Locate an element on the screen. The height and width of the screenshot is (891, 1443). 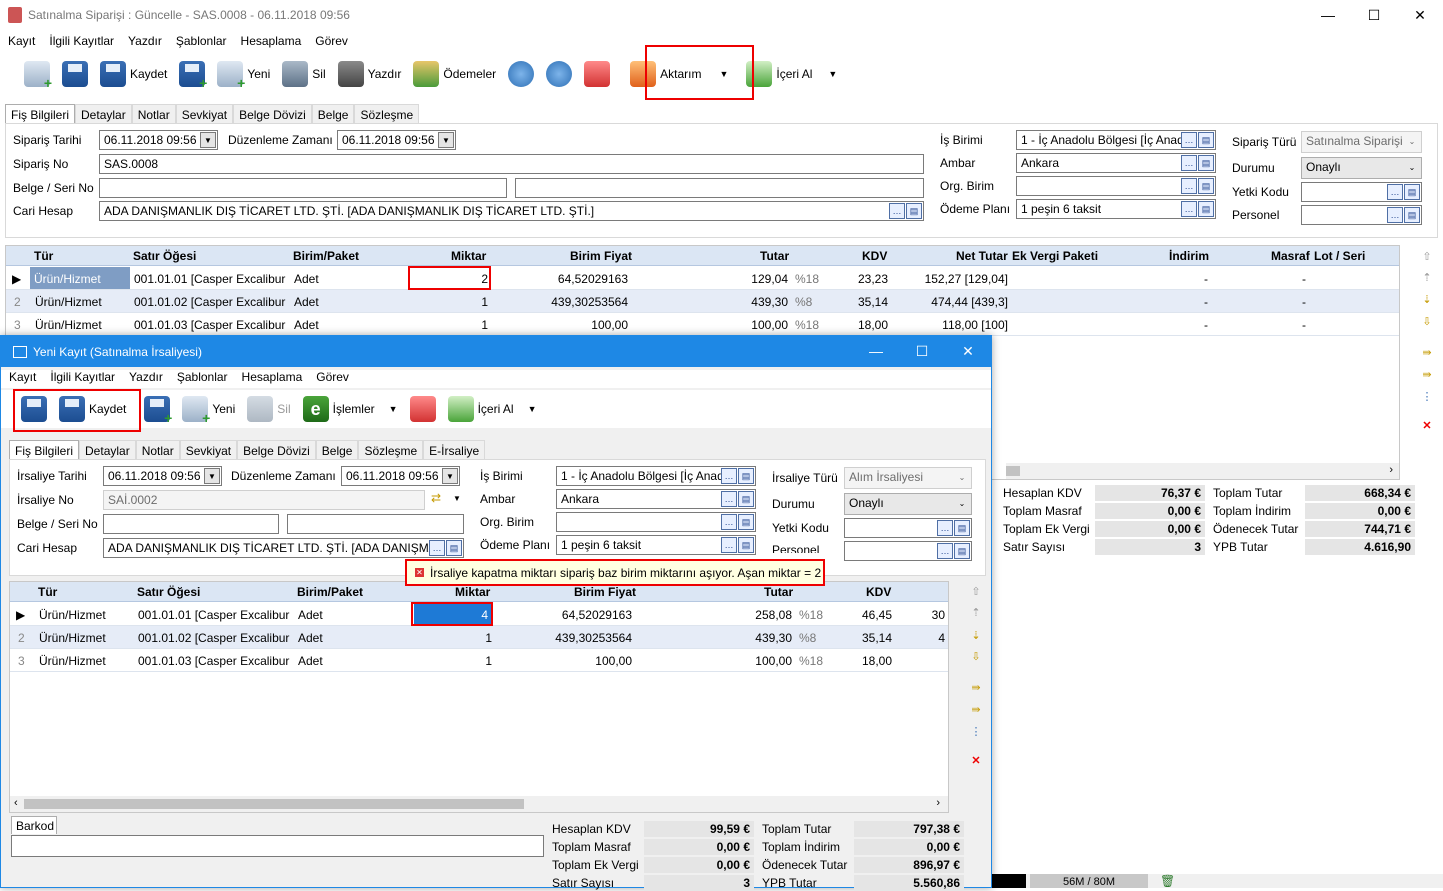
chevron-left-icon: ‹ is located at coordinates (16, 803).